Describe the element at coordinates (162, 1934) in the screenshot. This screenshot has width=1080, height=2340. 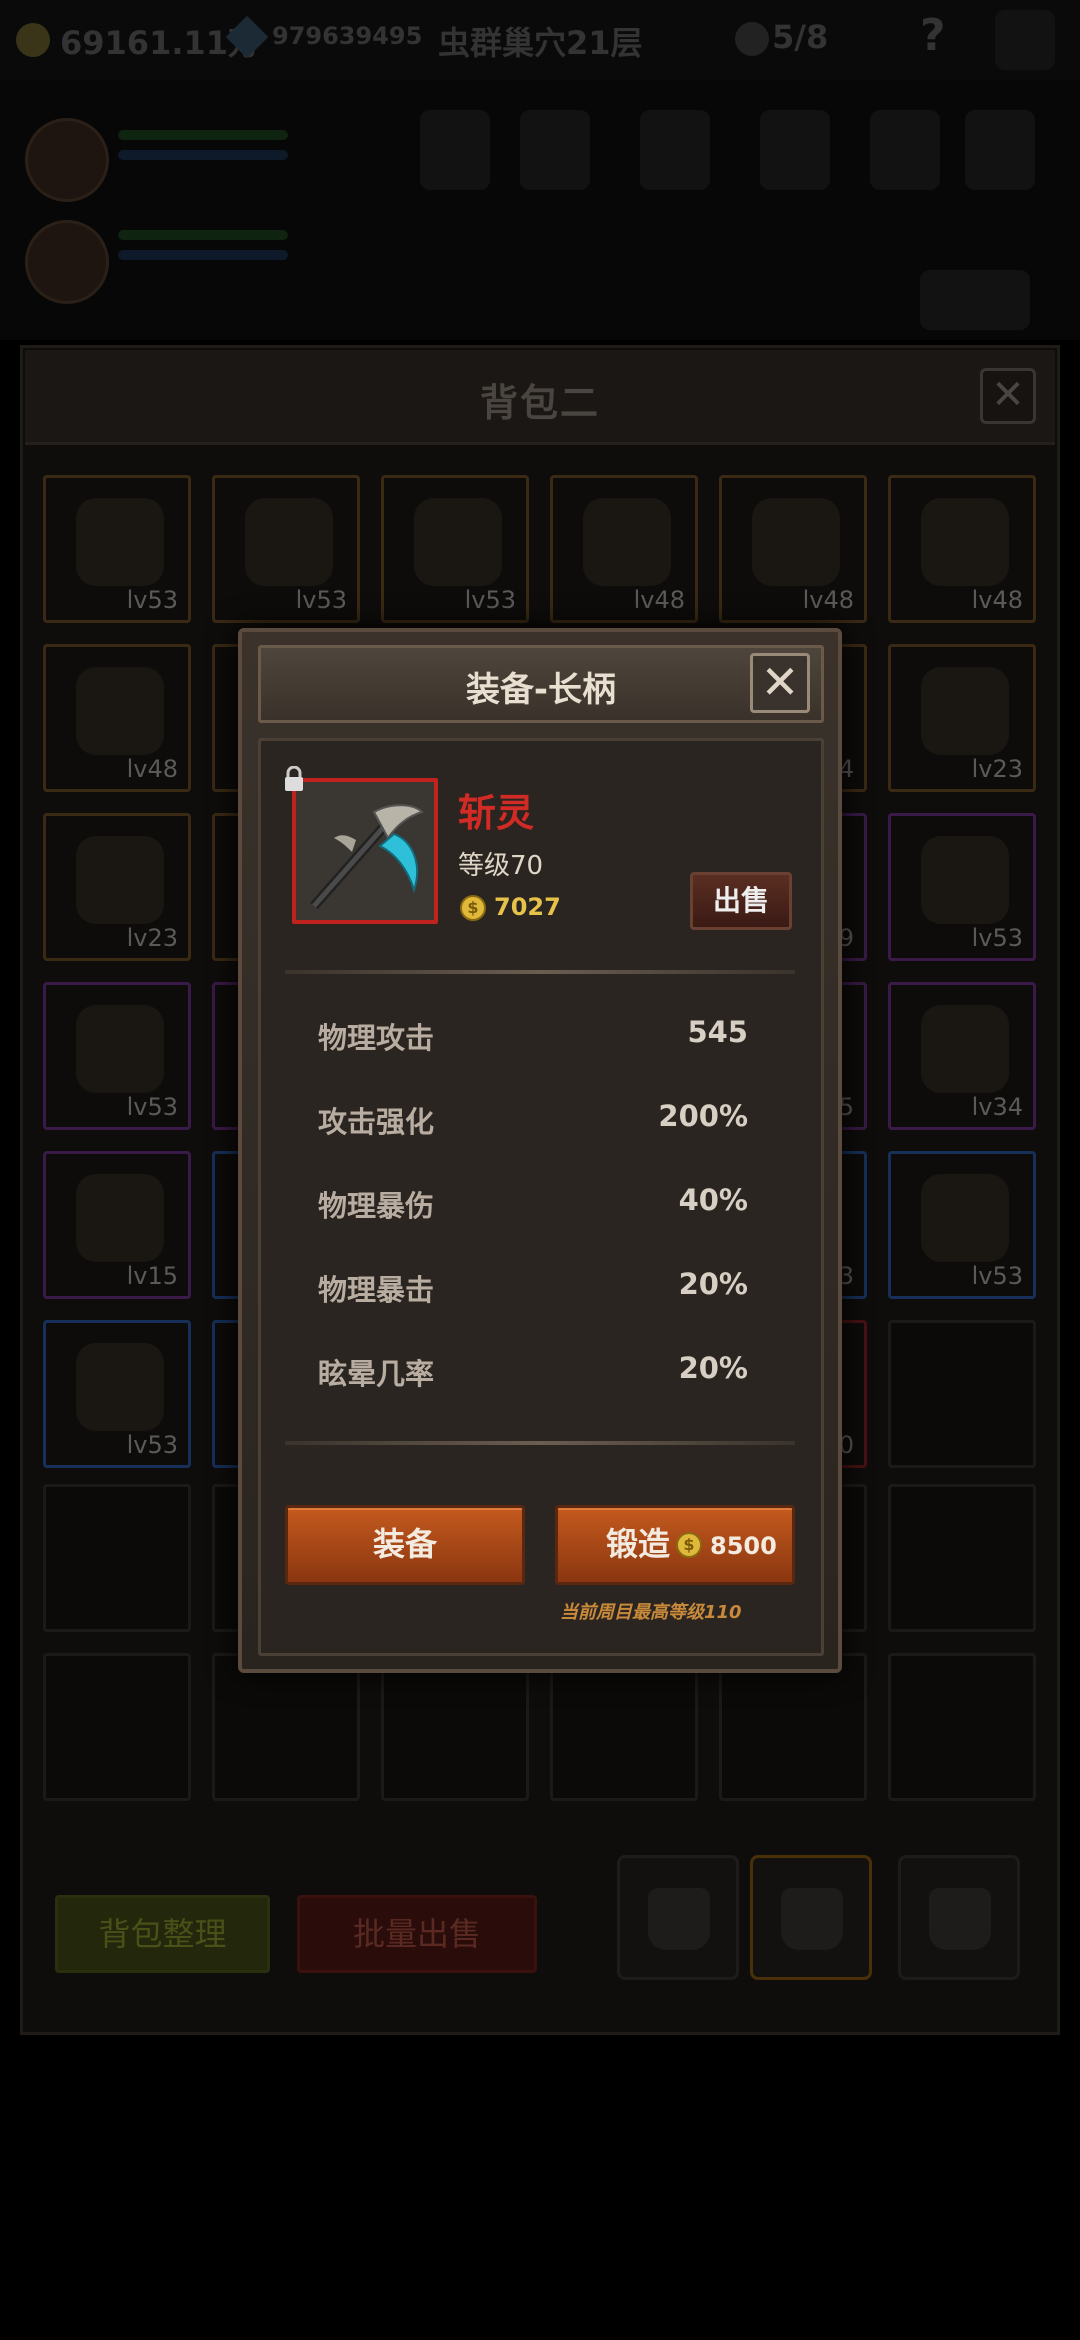
I see `sort-backpack-button: 背包整理` at that location.